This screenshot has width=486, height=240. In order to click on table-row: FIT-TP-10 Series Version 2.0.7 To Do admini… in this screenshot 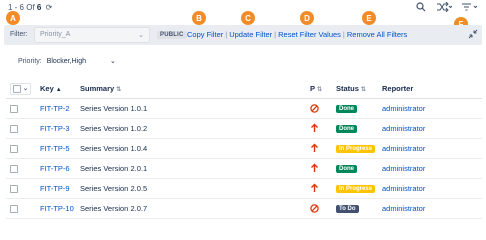, I will do `click(244, 208)`.